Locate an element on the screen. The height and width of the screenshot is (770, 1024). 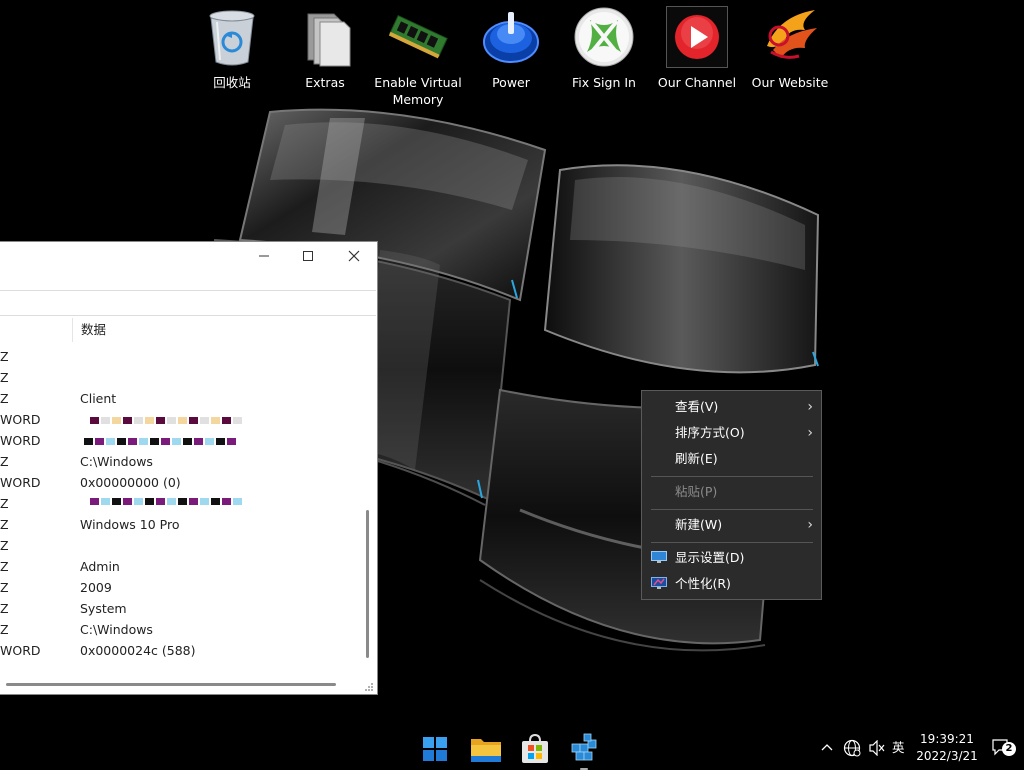
desktop-icon-our-website: Our Website is located at coordinates (790, 48).